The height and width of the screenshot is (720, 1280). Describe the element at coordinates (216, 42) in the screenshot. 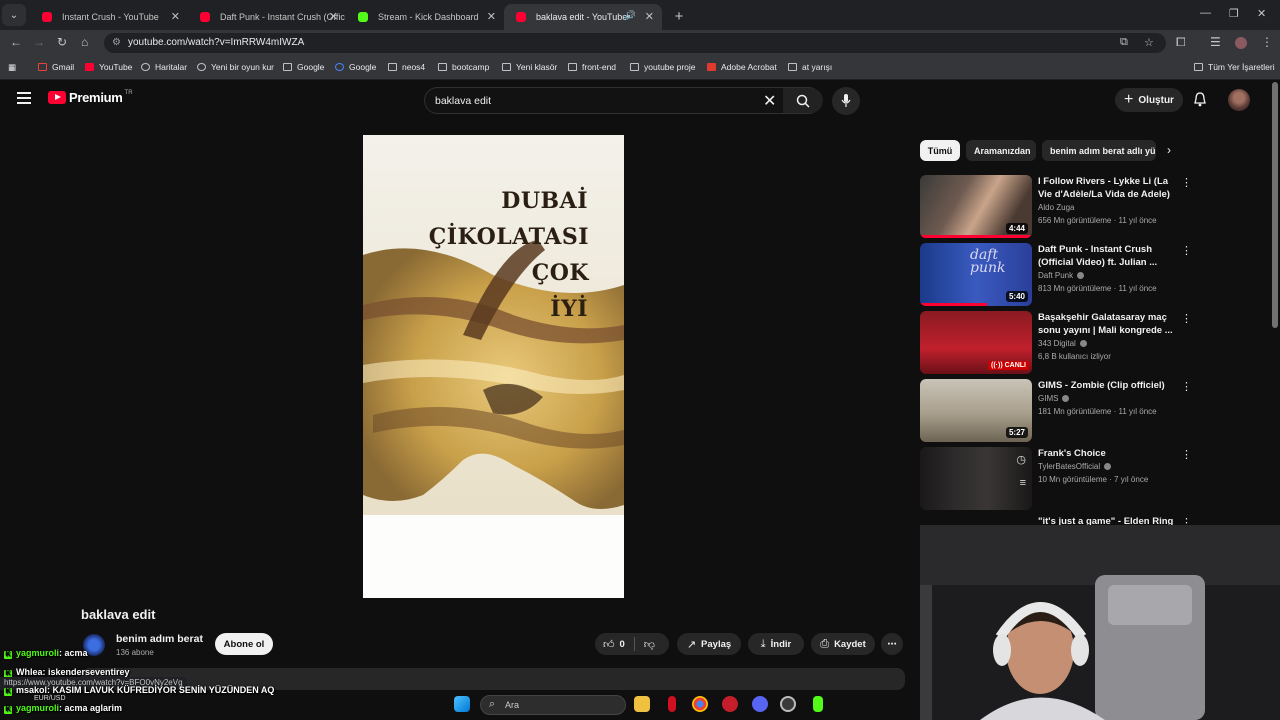

I see `address-url: youtube.com/watch?v=ImRRW4mIWZA` at that location.